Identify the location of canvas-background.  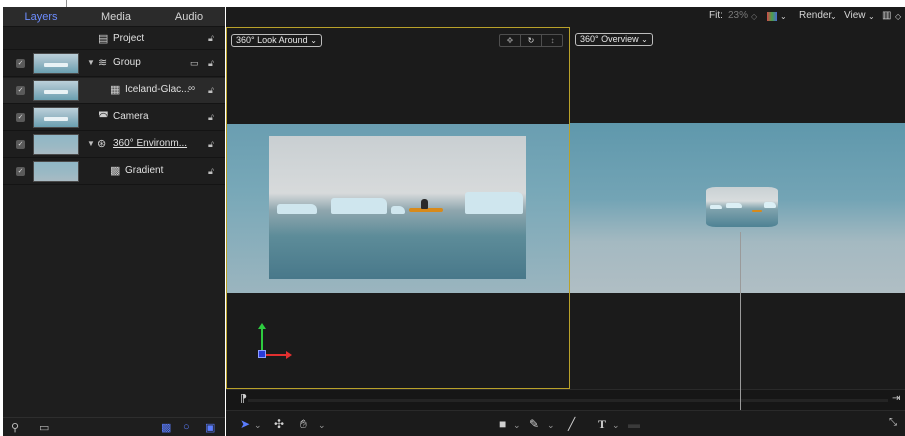
(398, 208).